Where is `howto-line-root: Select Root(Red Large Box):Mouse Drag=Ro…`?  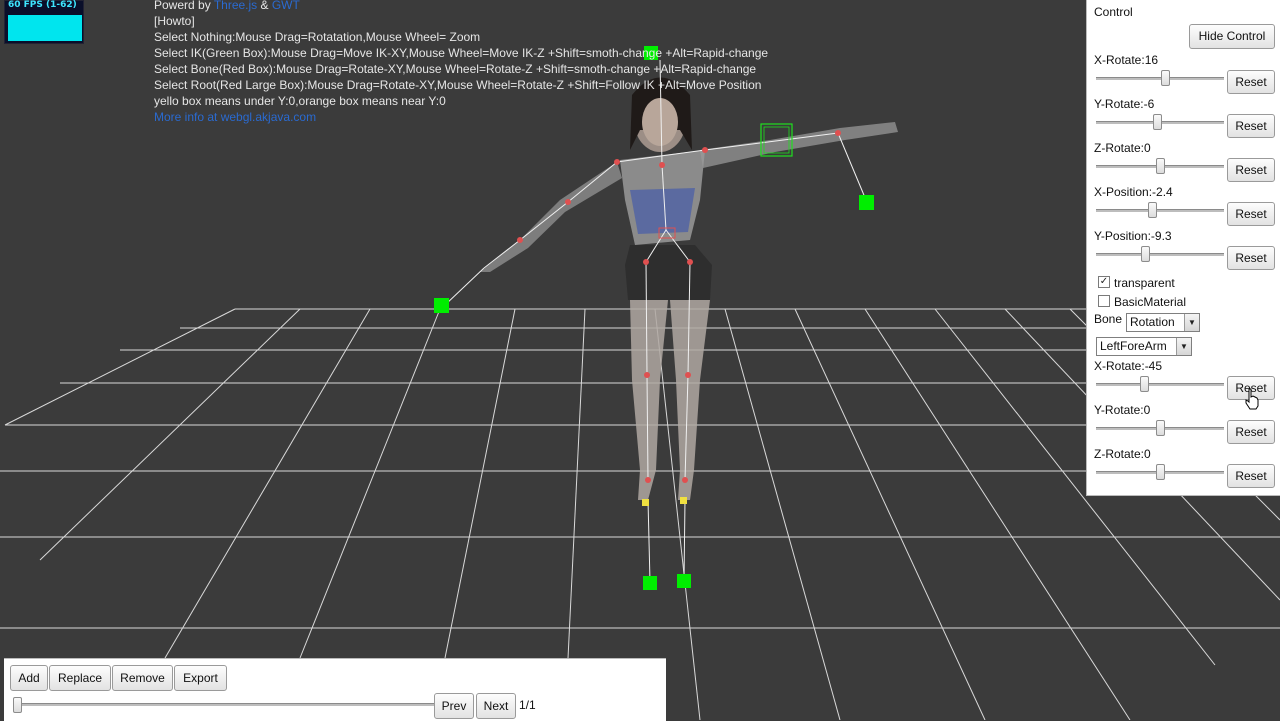 howto-line-root: Select Root(Red Large Box):Mouse Drag=Ro… is located at coordinates (458, 85).